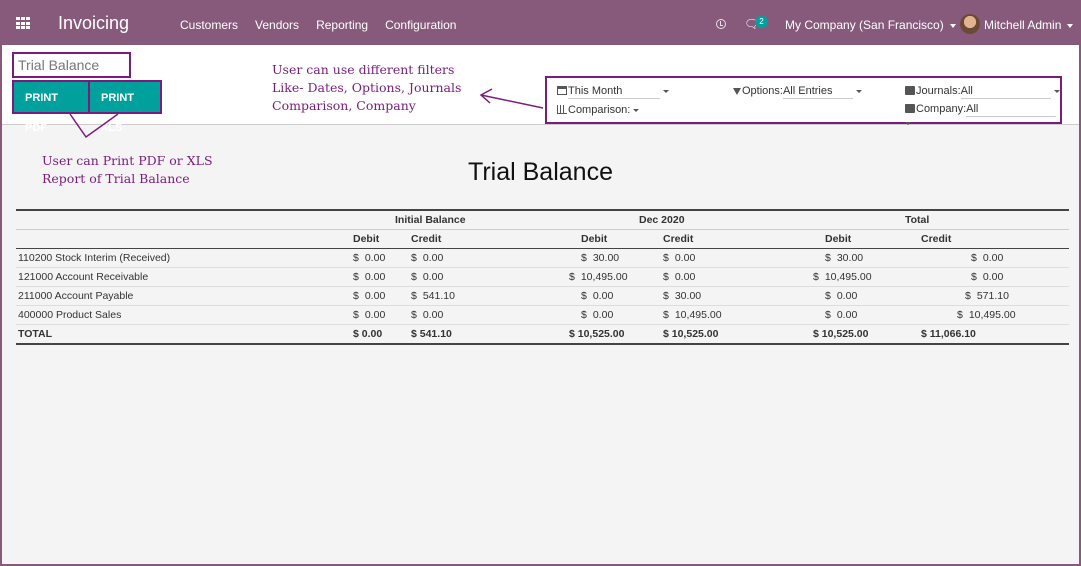  Describe the element at coordinates (183, 296) in the screenshot. I see `account-name: 211000 Account Payable` at that location.